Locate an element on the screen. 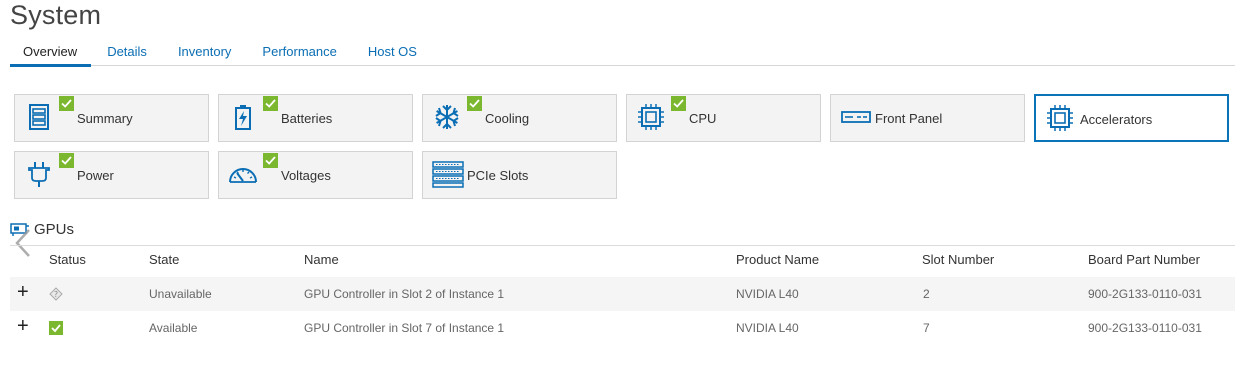 The image size is (1235, 365). cell-slot-number: 2 is located at coordinates (926, 294).